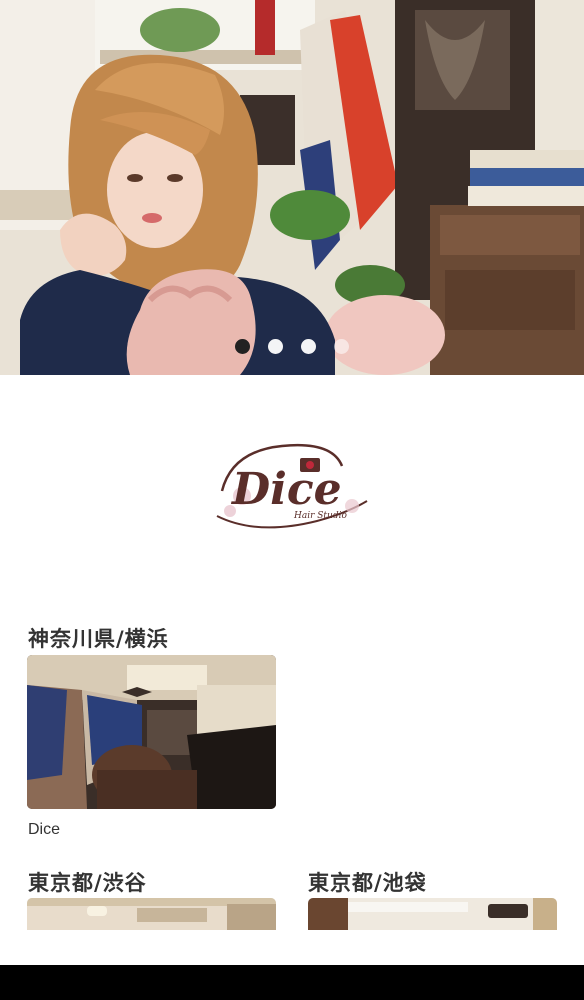  What do you see at coordinates (286, 489) in the screenshot?
I see `logo-wordmark: Dice` at bounding box center [286, 489].